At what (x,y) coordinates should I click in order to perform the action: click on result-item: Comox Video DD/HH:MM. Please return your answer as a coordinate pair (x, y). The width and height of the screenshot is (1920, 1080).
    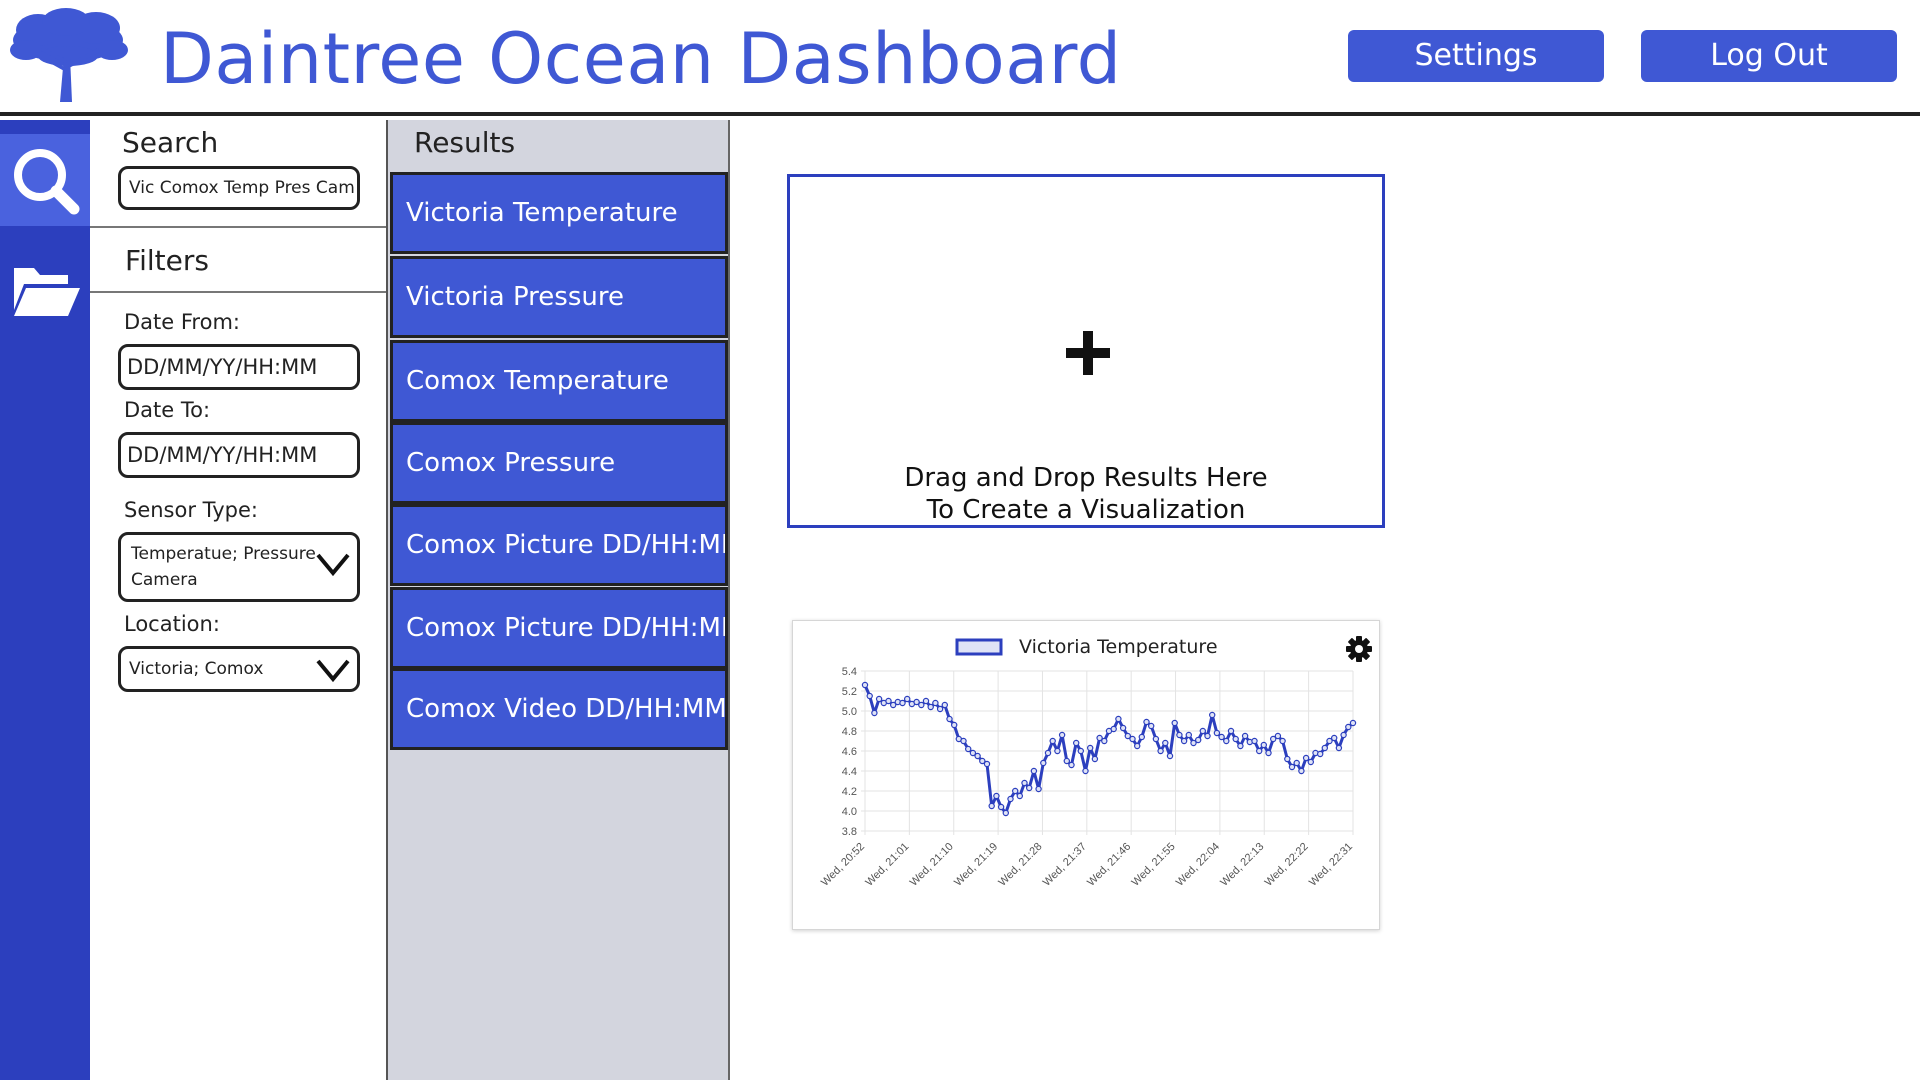
    Looking at the image, I should click on (559, 709).